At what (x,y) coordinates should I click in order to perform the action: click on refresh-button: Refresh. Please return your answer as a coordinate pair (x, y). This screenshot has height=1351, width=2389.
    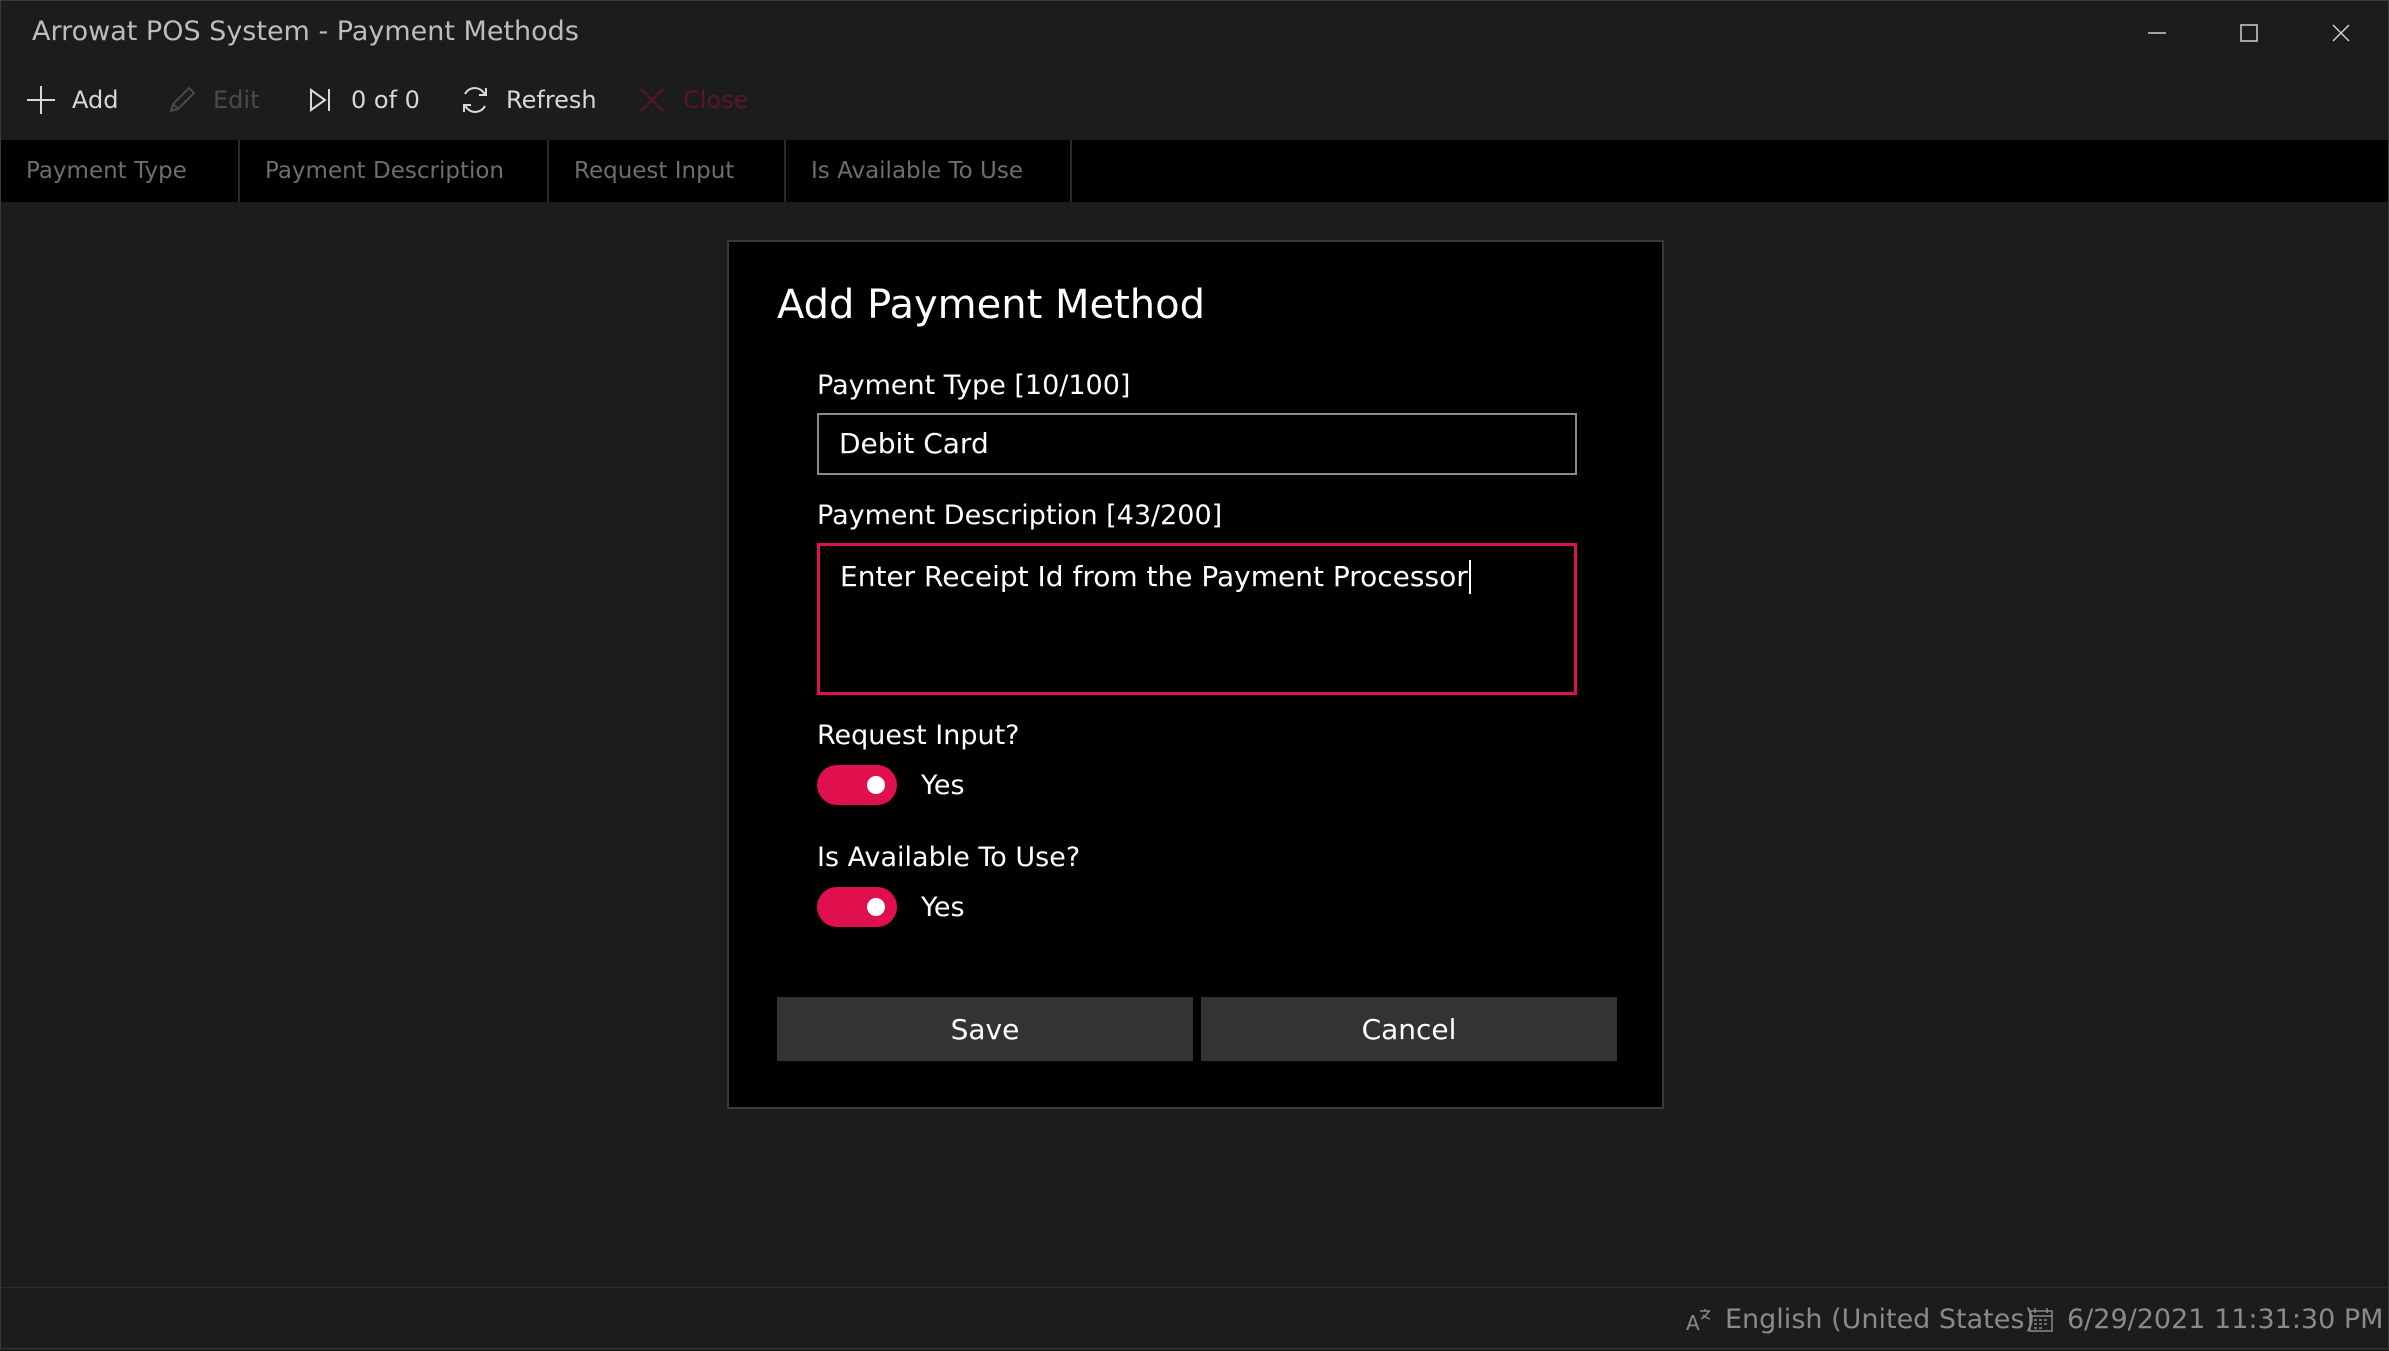
    Looking at the image, I should click on (527, 100).